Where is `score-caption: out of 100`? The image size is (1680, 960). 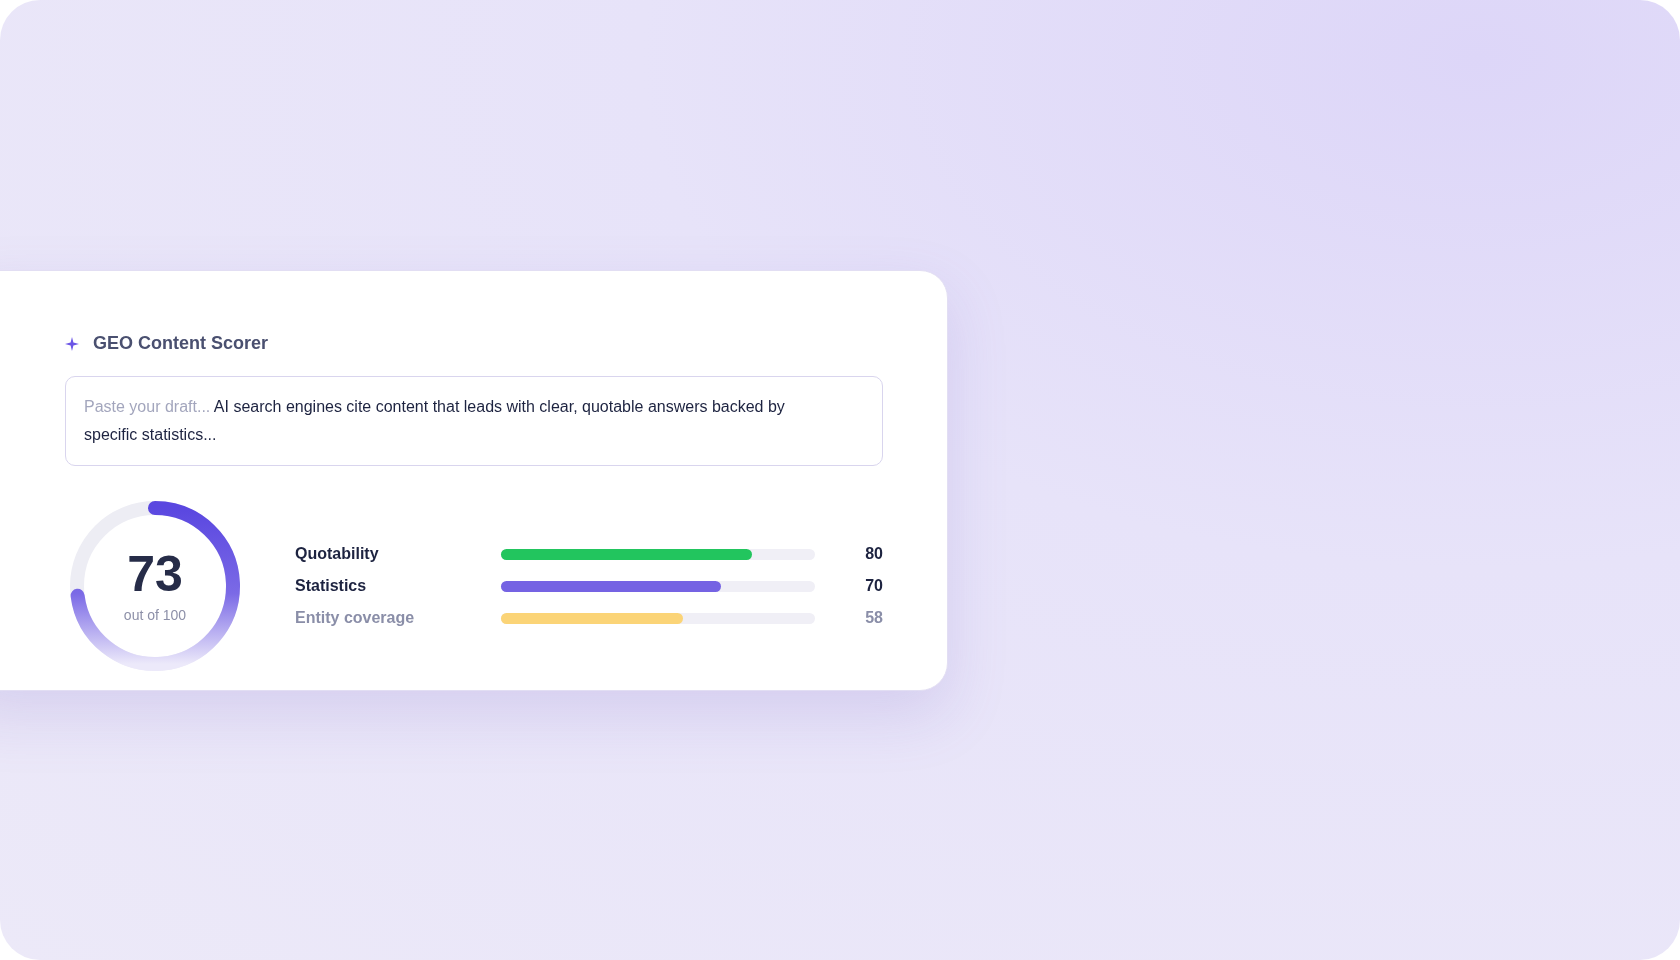 score-caption: out of 100 is located at coordinates (155, 615).